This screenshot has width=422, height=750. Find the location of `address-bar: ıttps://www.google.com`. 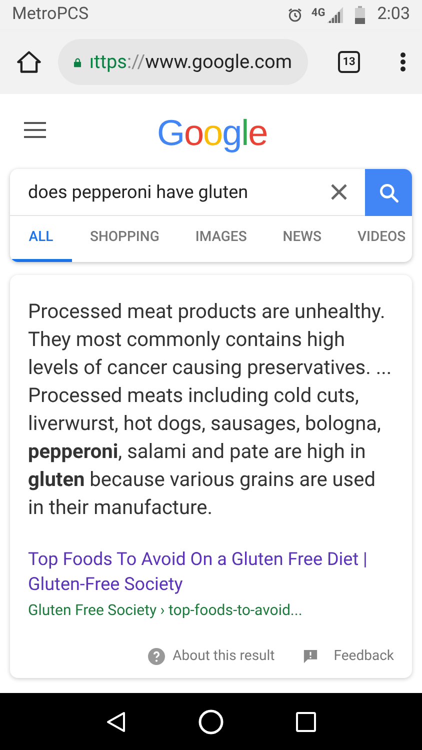

address-bar: ıttps://www.google.com is located at coordinates (183, 62).